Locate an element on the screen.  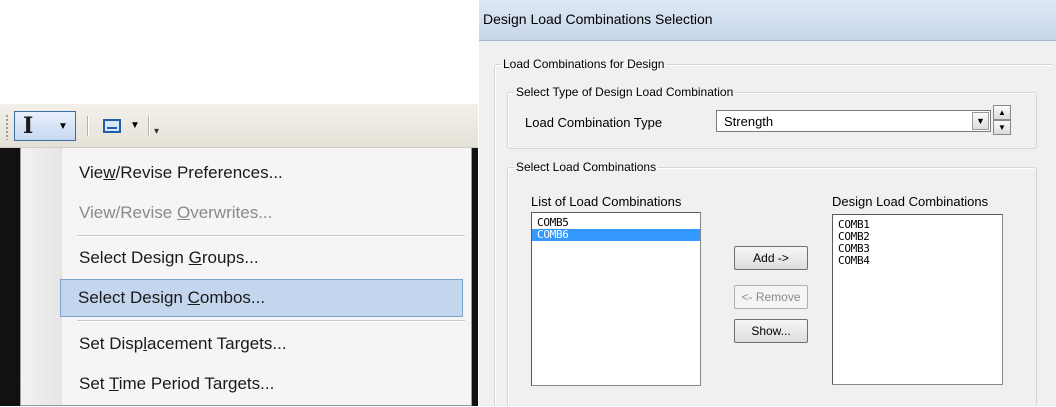
menu-icon-gutter is located at coordinates (41, 276).